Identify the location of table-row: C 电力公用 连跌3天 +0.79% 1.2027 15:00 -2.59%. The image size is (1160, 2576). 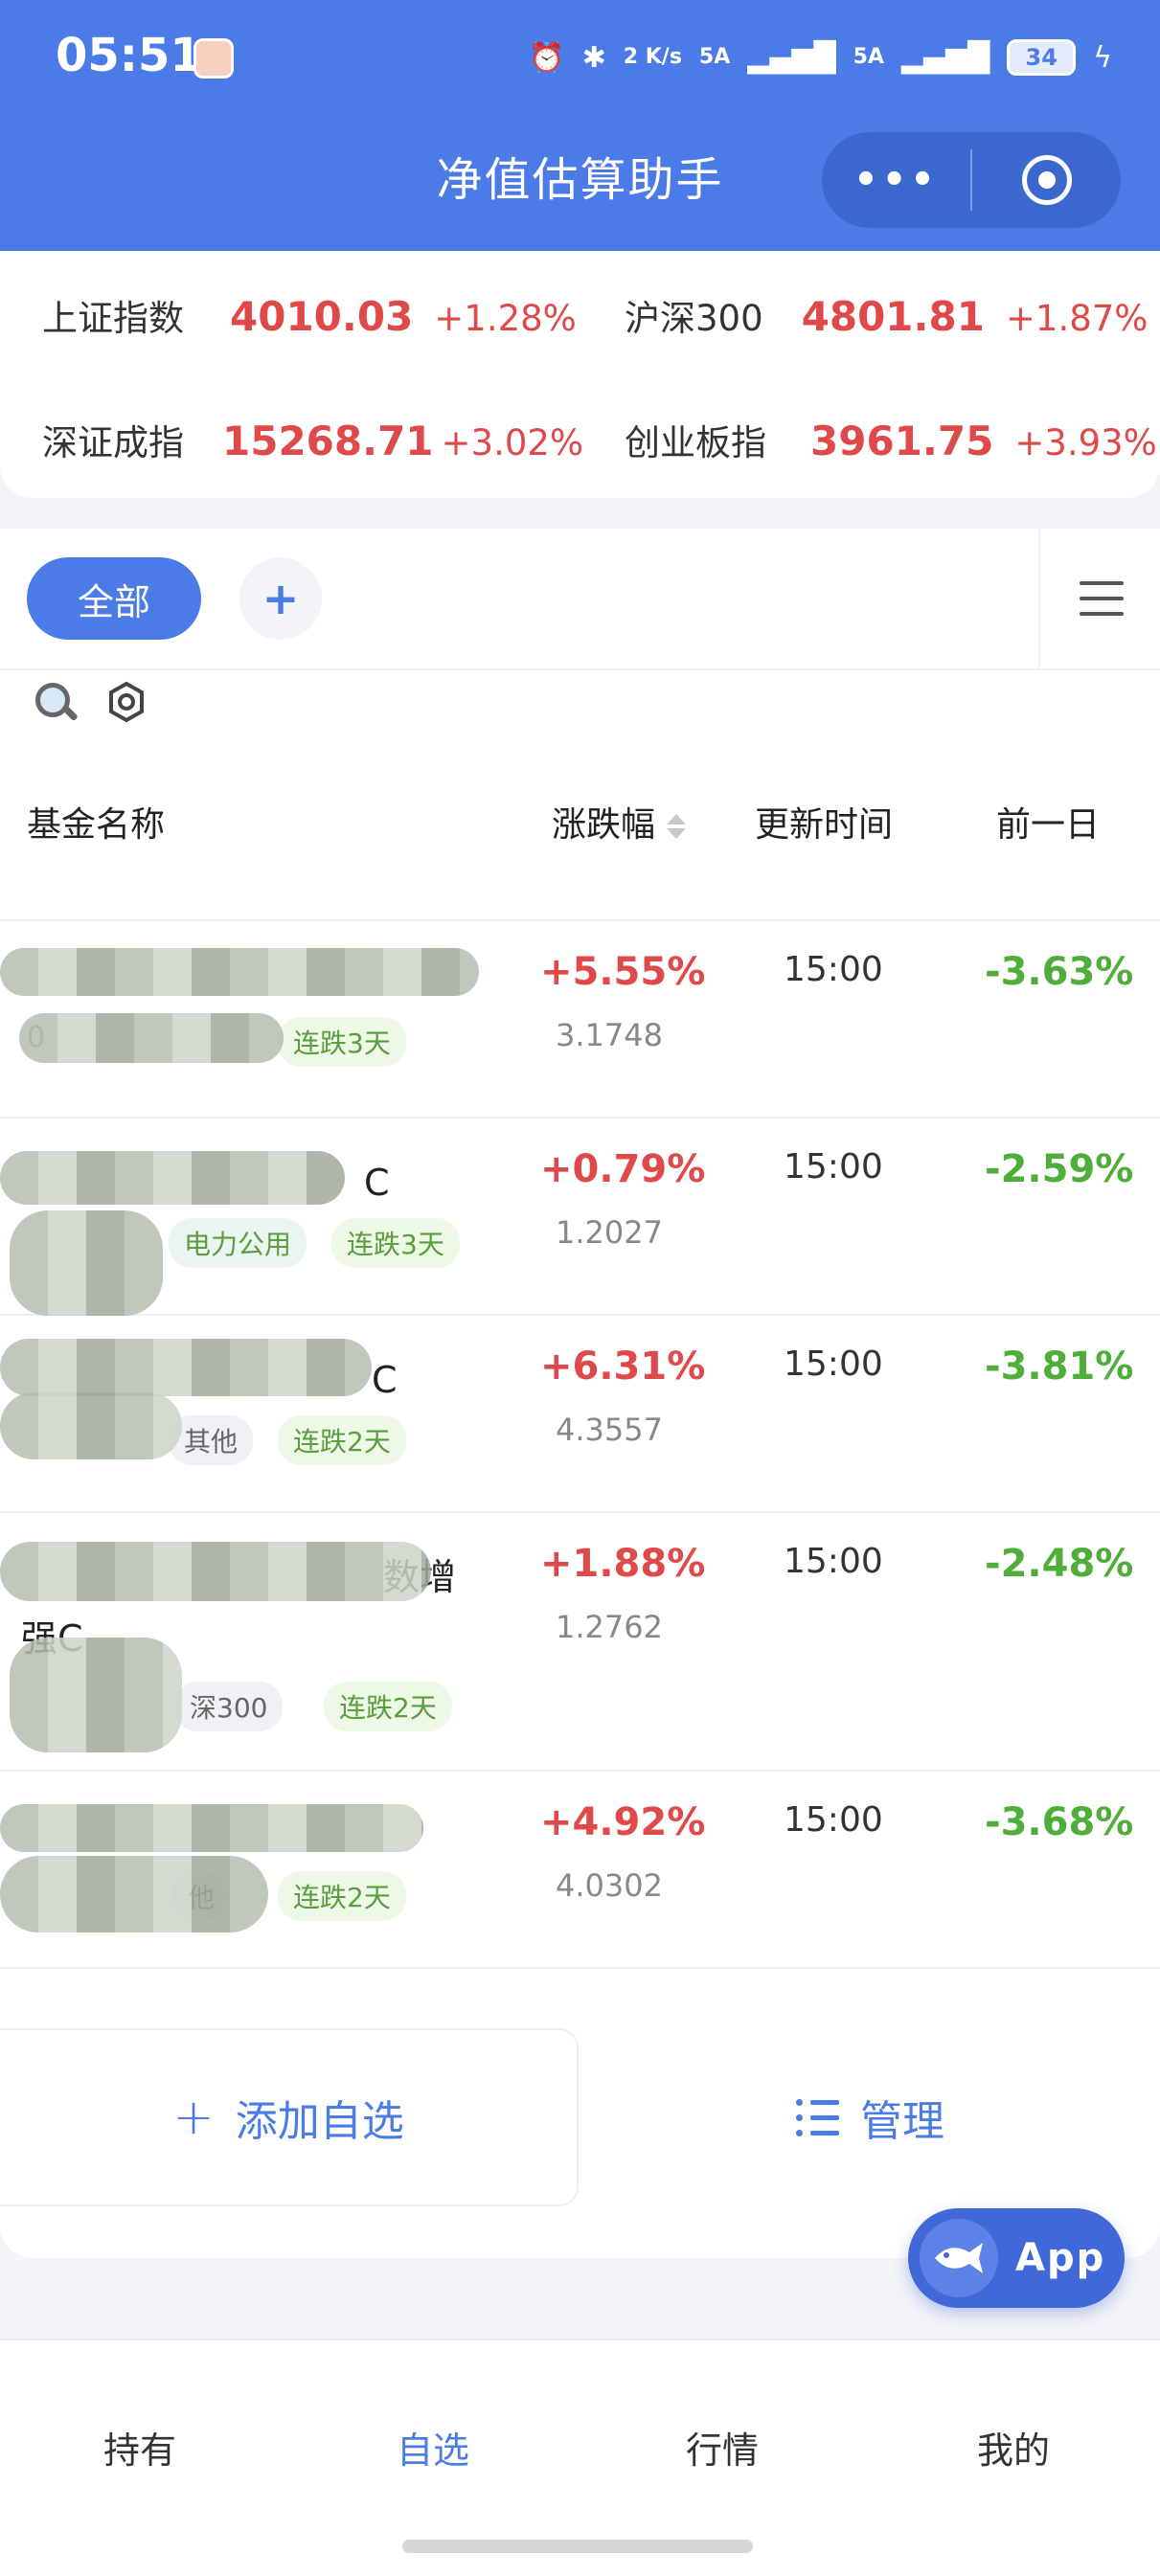
(580, 1217).